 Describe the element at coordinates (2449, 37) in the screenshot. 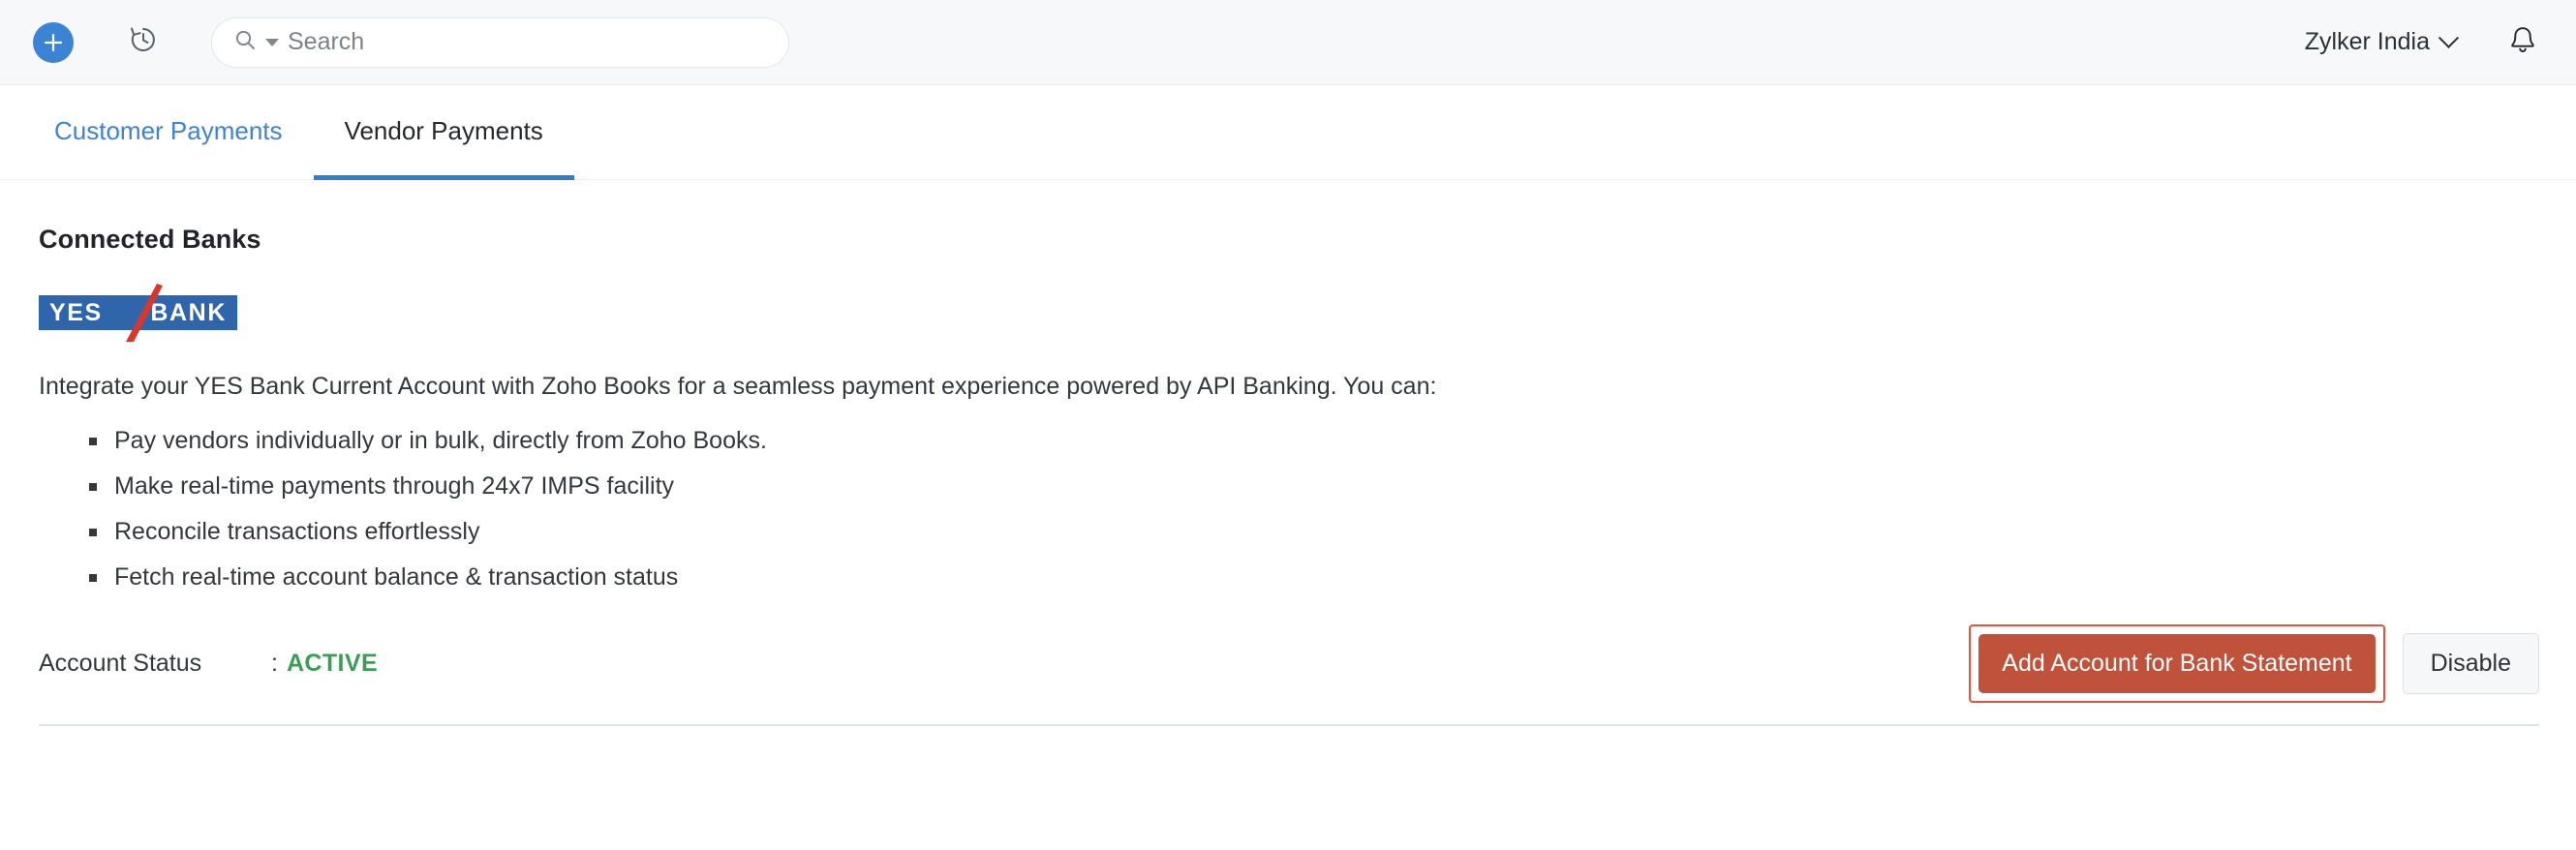

I see `chevron-down-icon` at that location.